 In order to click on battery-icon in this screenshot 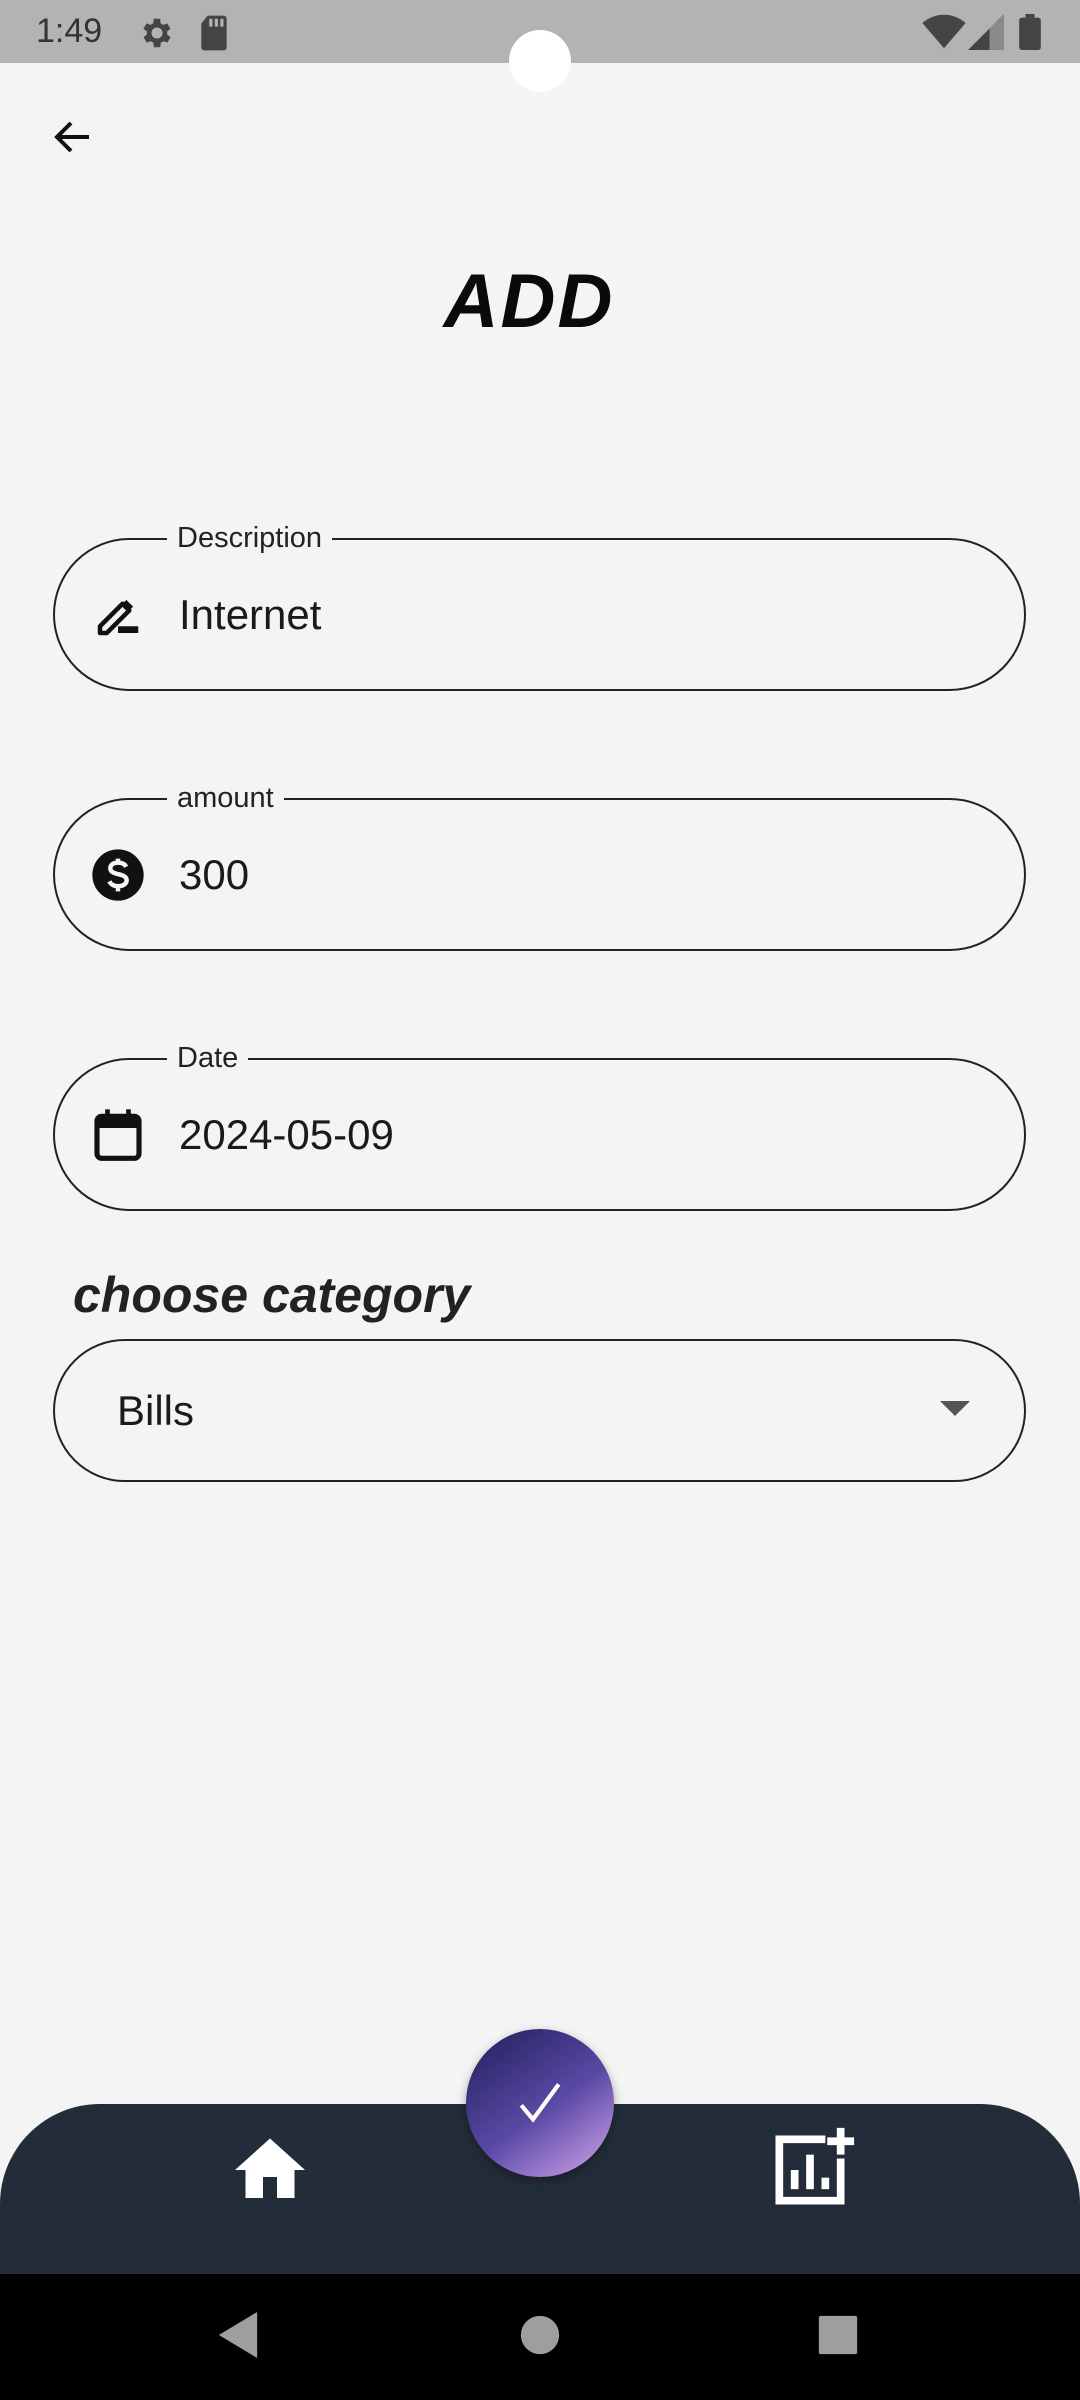, I will do `click(1030, 32)`.